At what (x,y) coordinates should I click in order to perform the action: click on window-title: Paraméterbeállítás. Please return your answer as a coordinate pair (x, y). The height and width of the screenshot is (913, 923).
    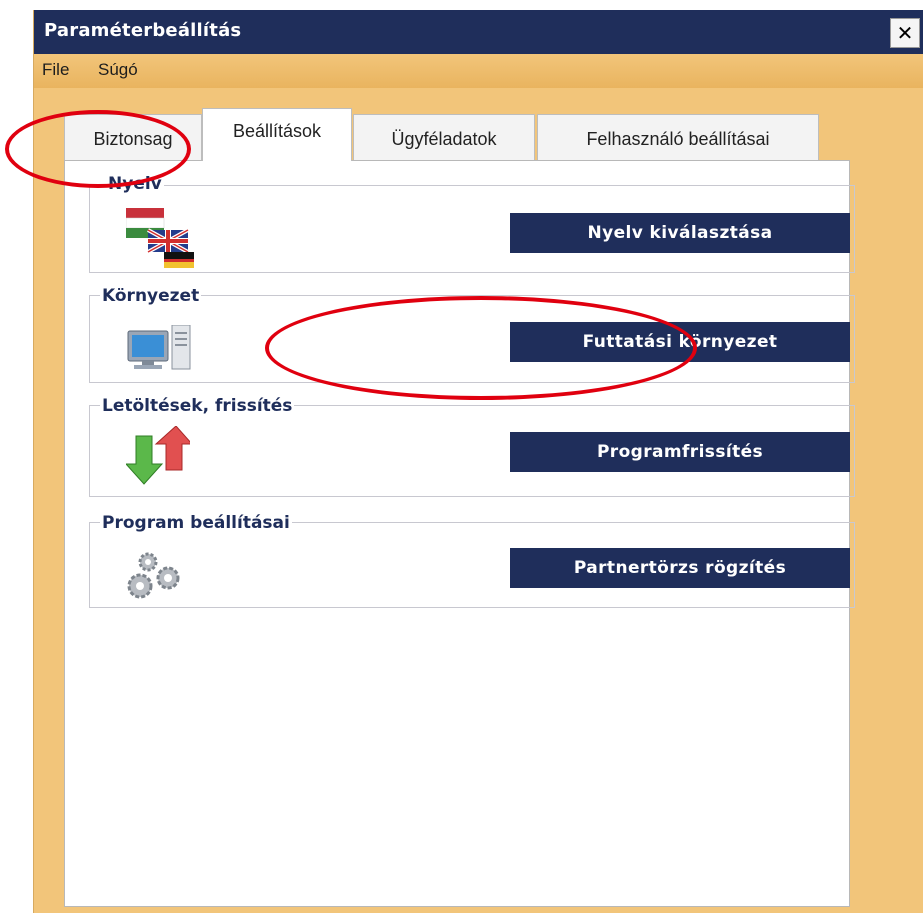
    Looking at the image, I should click on (143, 30).